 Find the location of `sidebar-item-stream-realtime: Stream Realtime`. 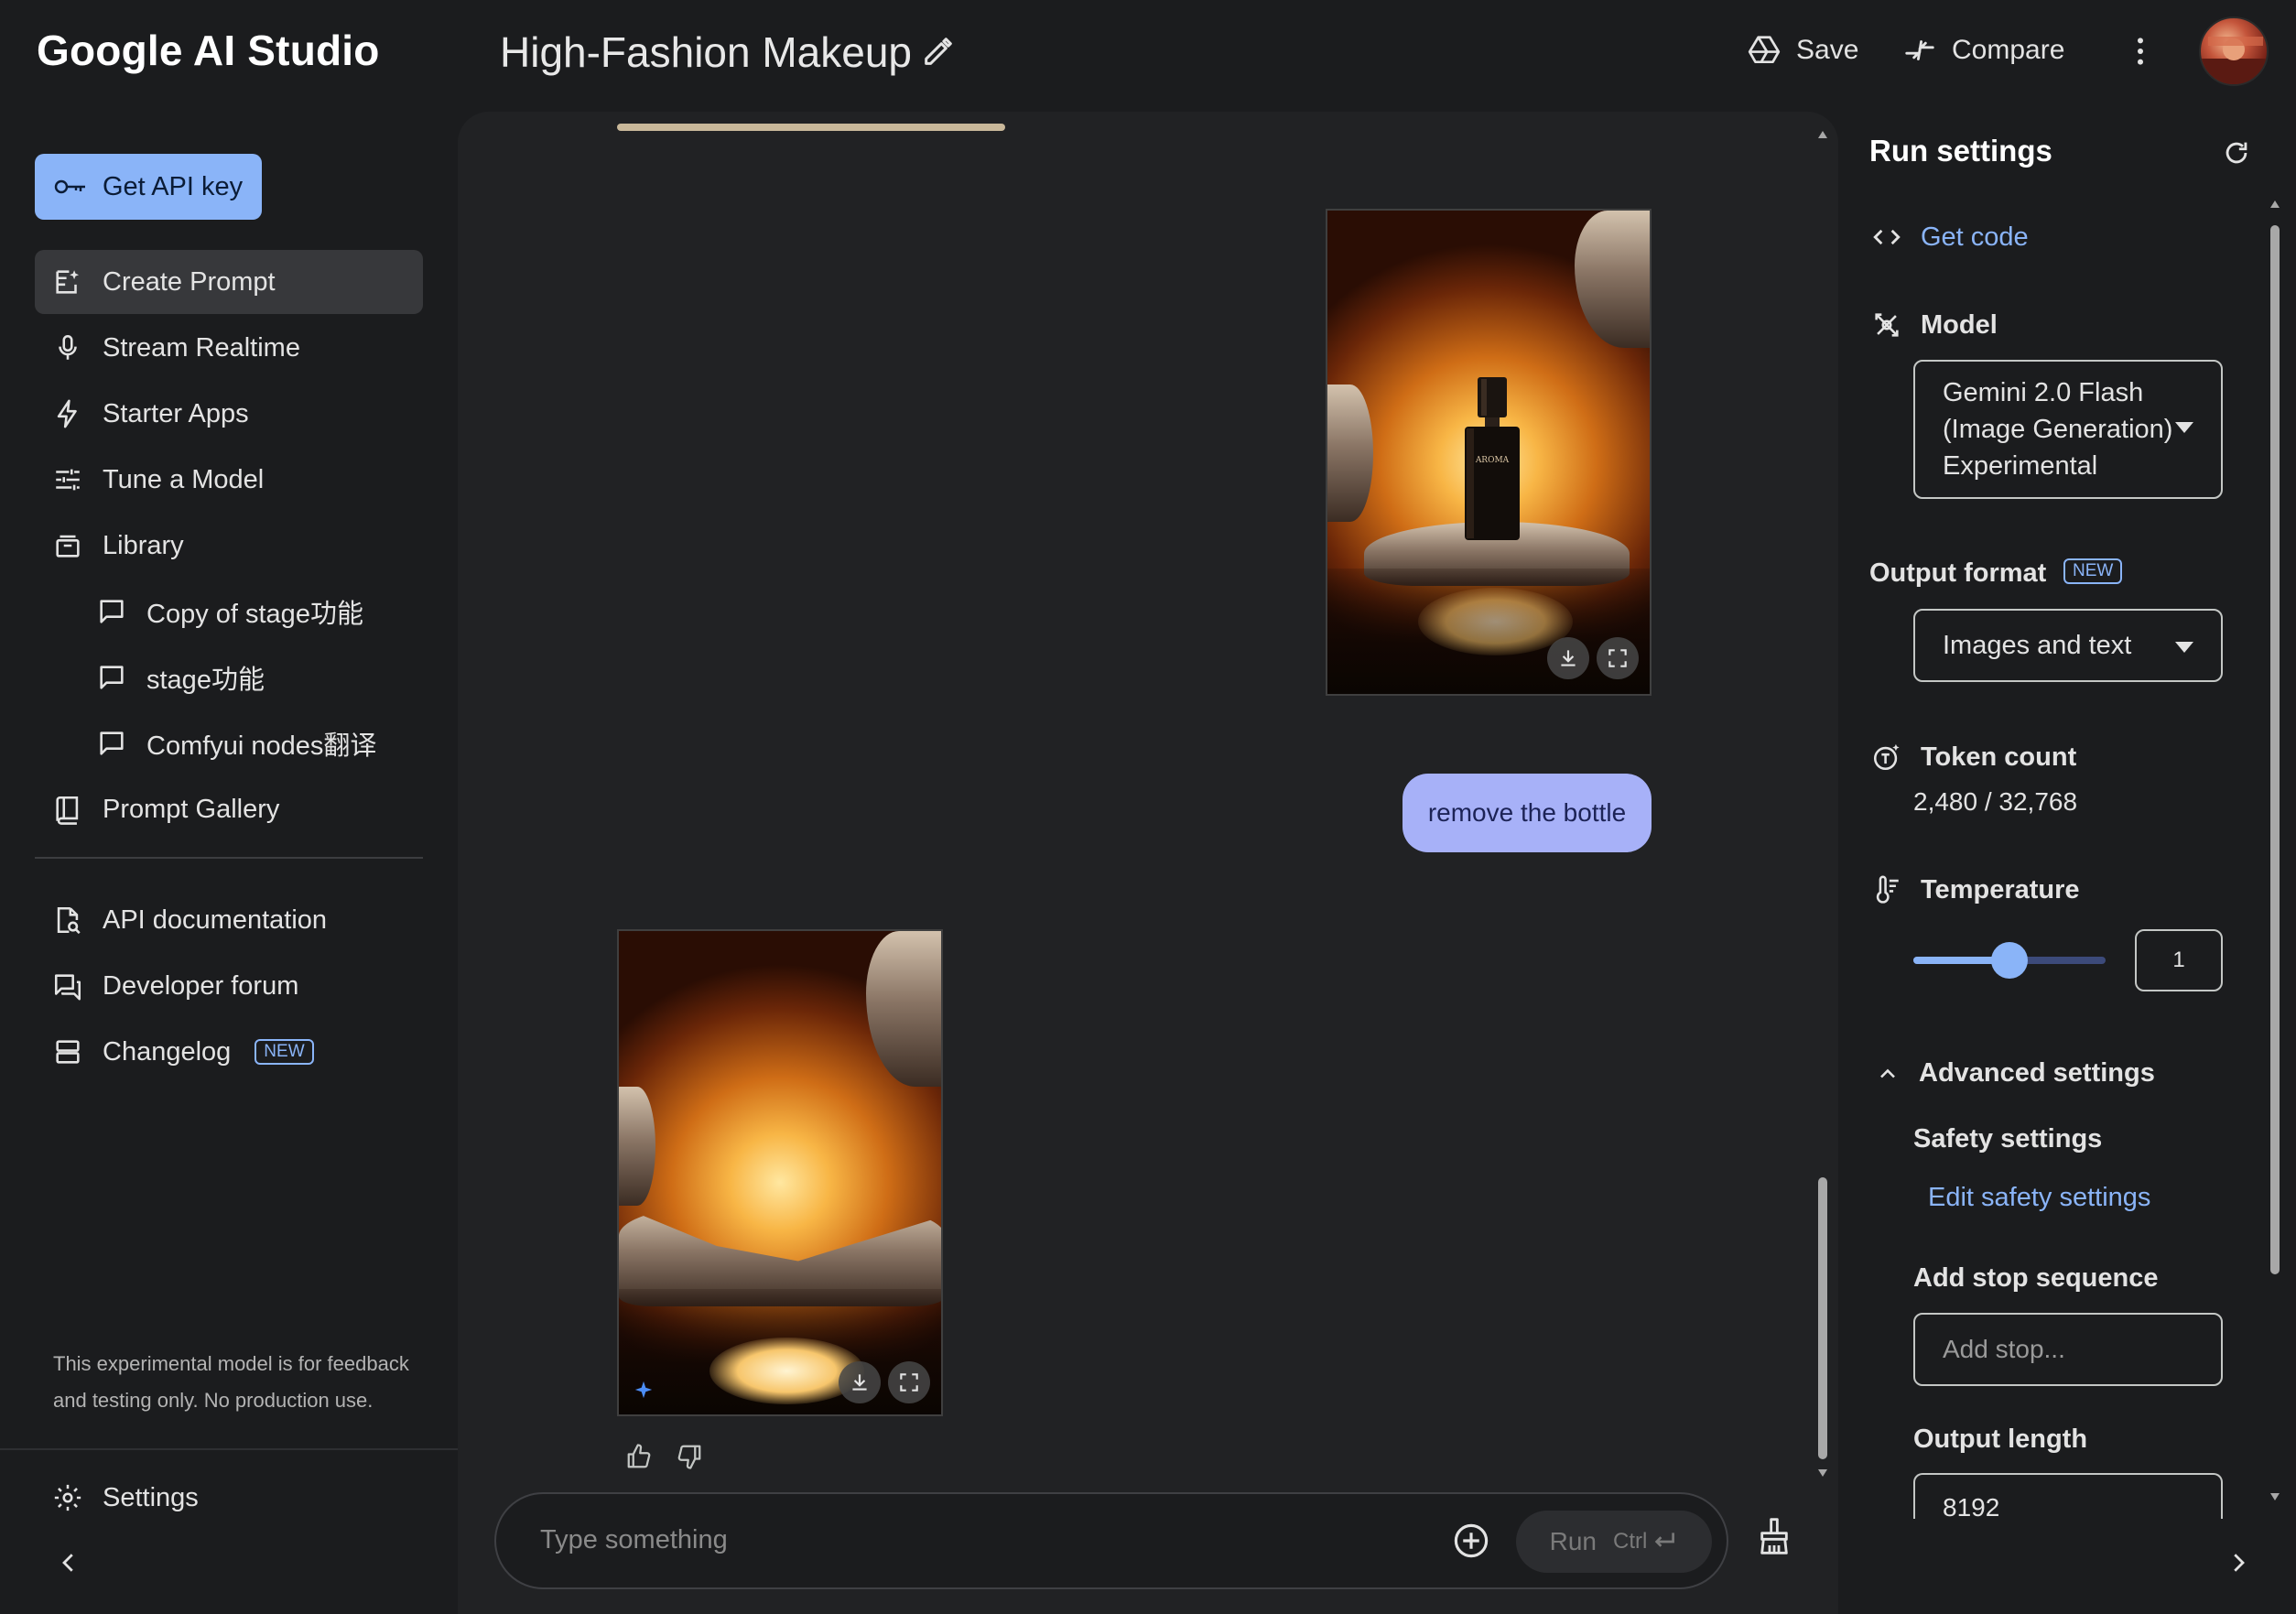

sidebar-item-stream-realtime: Stream Realtime is located at coordinates (229, 348).